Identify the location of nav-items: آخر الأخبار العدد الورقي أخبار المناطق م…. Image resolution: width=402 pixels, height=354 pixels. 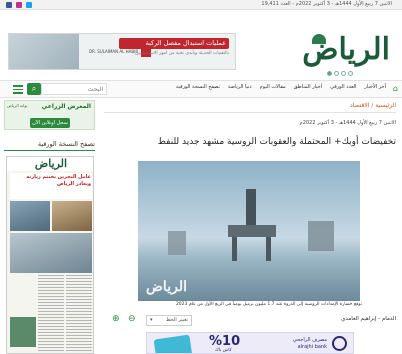
(281, 87).